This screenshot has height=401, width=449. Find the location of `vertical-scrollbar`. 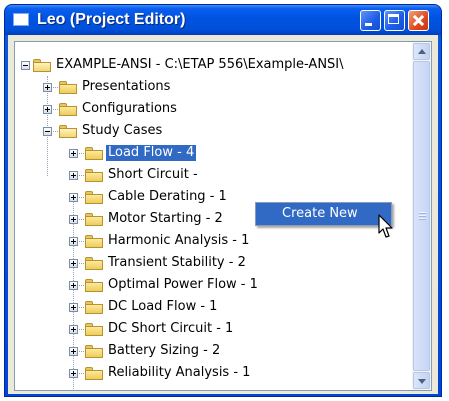

vertical-scrollbar is located at coordinates (421, 216).